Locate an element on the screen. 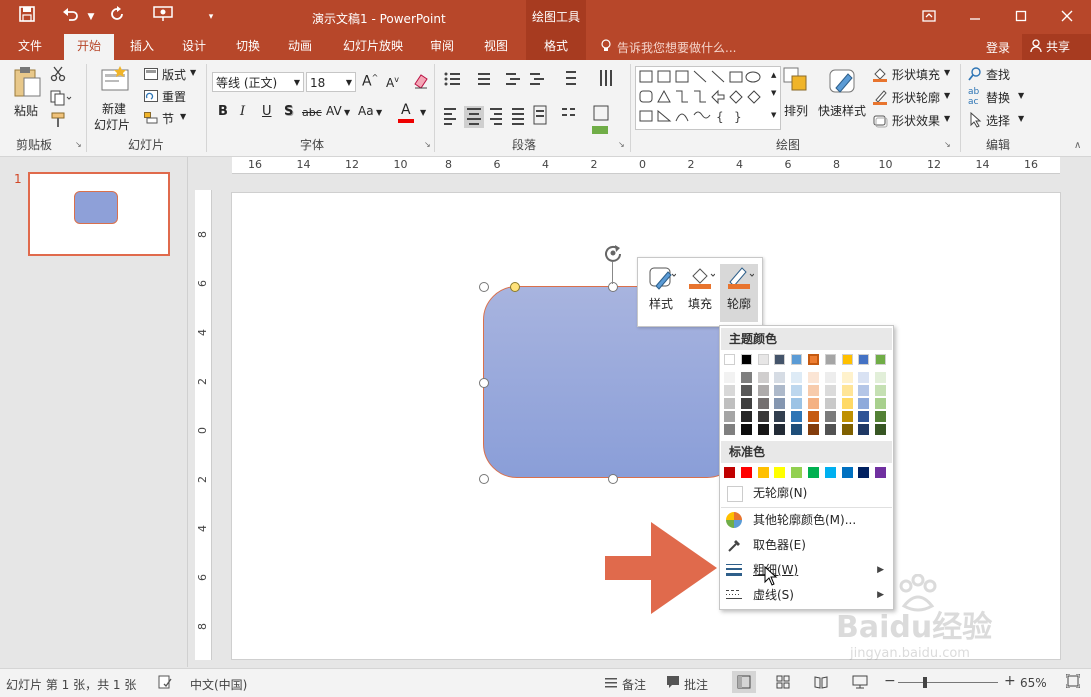  maximize-icon is located at coordinates (1021, 17).